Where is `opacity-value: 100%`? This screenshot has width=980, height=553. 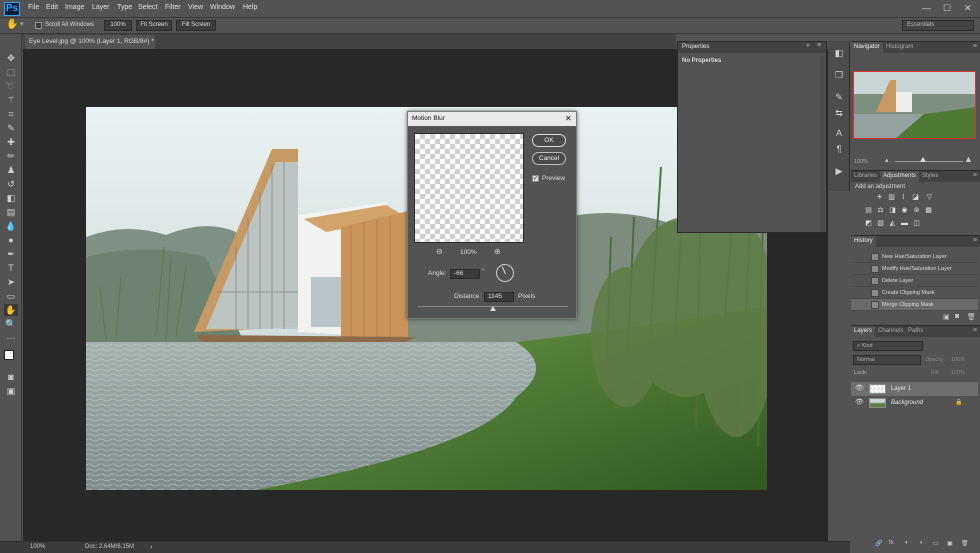
opacity-value: 100% is located at coordinates (958, 360).